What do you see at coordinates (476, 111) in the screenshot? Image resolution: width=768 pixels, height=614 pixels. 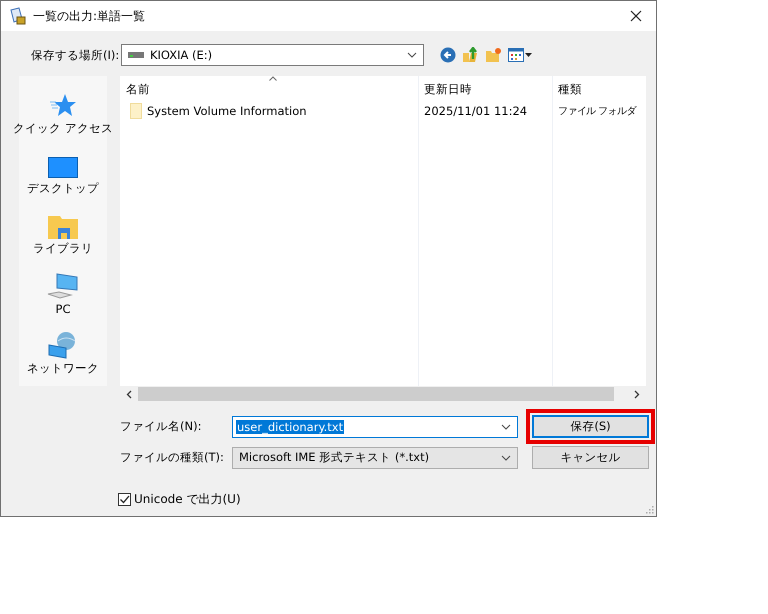 I see `modified-date: 2025/11/01 11:24` at bounding box center [476, 111].